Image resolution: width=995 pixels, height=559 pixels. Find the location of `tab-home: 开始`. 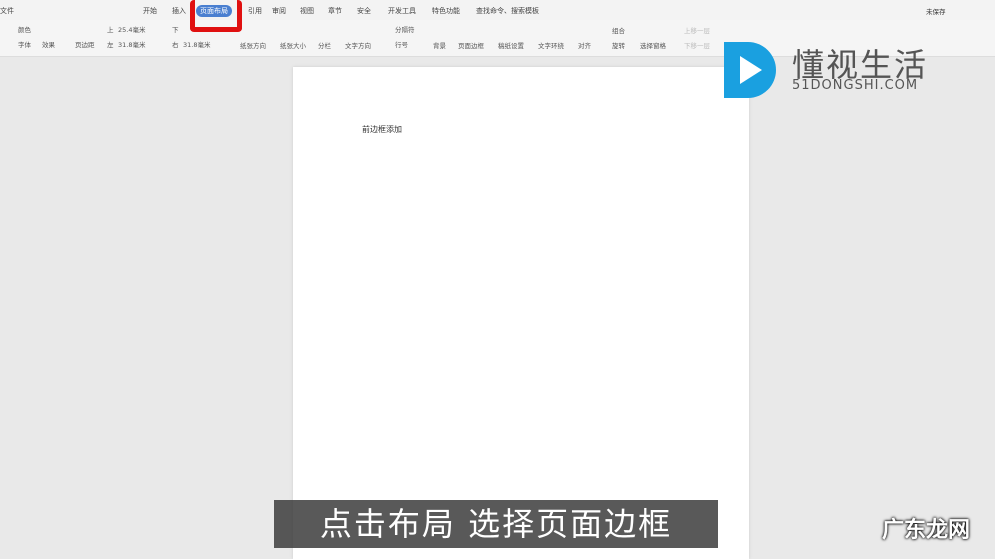

tab-home: 开始 is located at coordinates (150, 11).